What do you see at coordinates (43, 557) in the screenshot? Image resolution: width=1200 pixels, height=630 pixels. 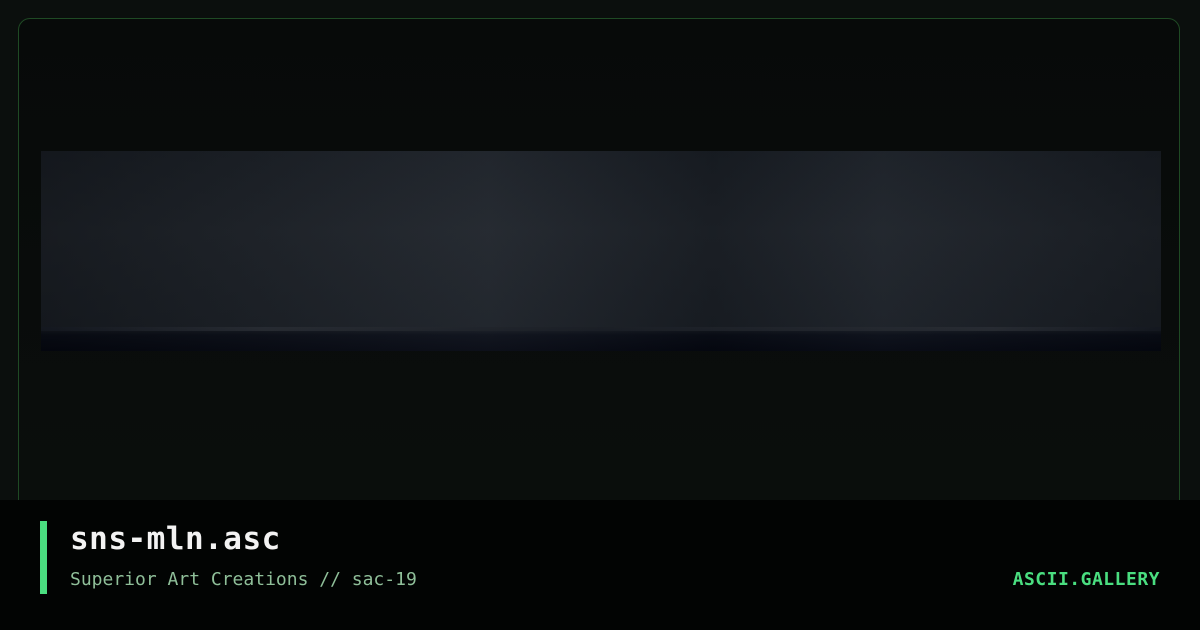 I see `accent-bar` at bounding box center [43, 557].